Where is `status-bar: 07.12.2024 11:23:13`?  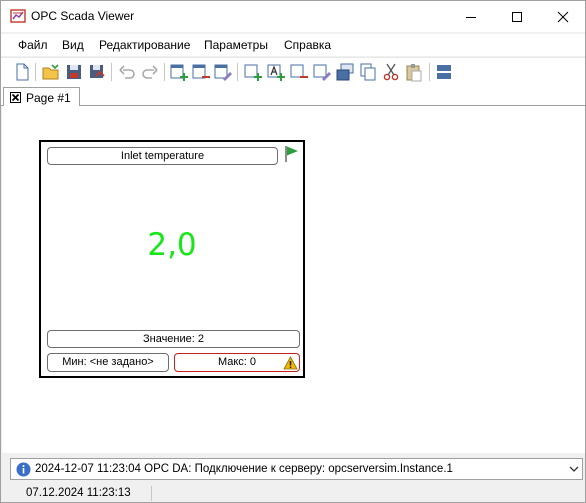 status-bar: 07.12.2024 11:23:13 is located at coordinates (293, 493).